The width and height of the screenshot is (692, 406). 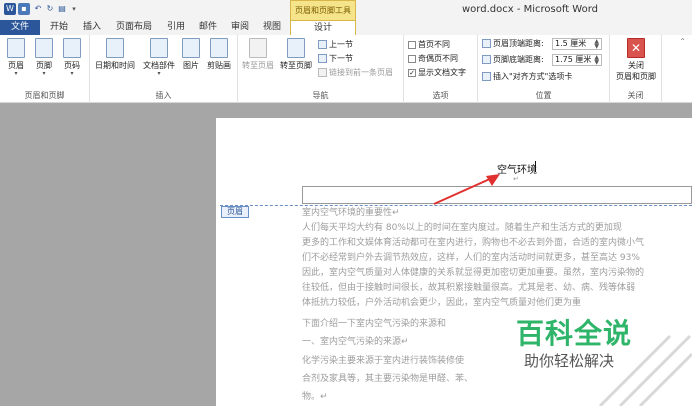 I want to click on footer-distance-icon, so click(x=486, y=59).